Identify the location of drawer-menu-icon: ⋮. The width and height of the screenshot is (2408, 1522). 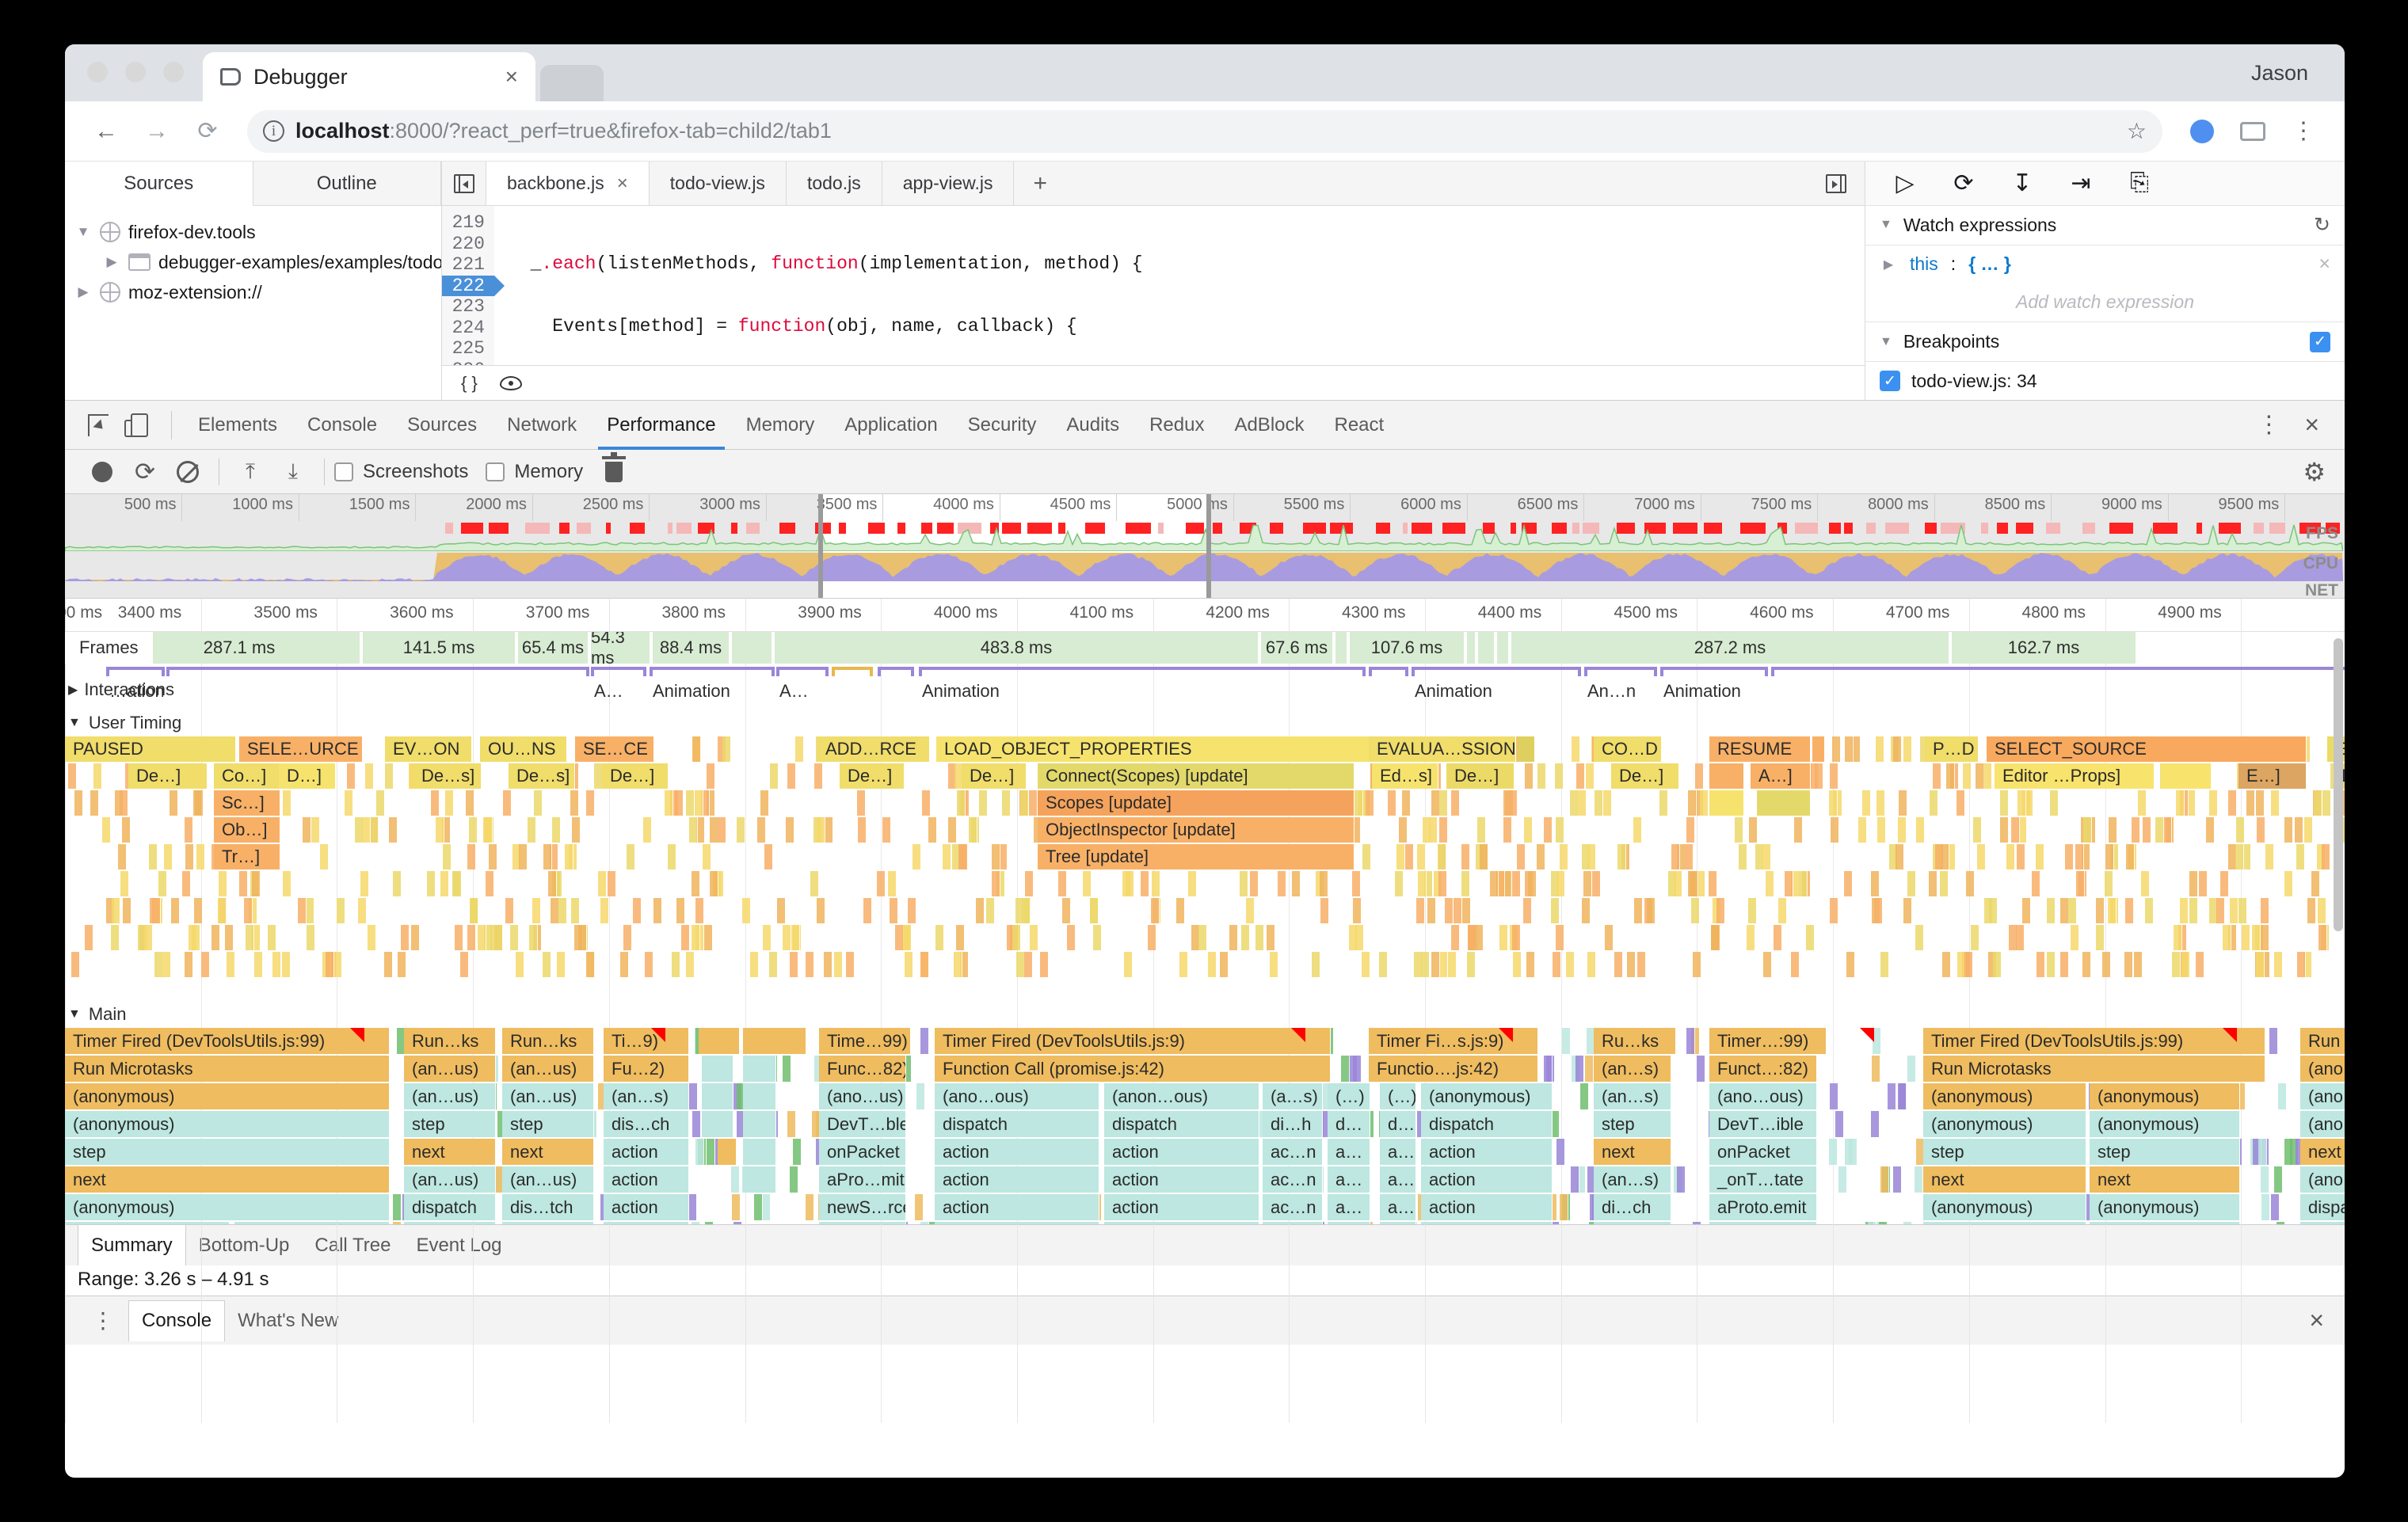
(103, 1319).